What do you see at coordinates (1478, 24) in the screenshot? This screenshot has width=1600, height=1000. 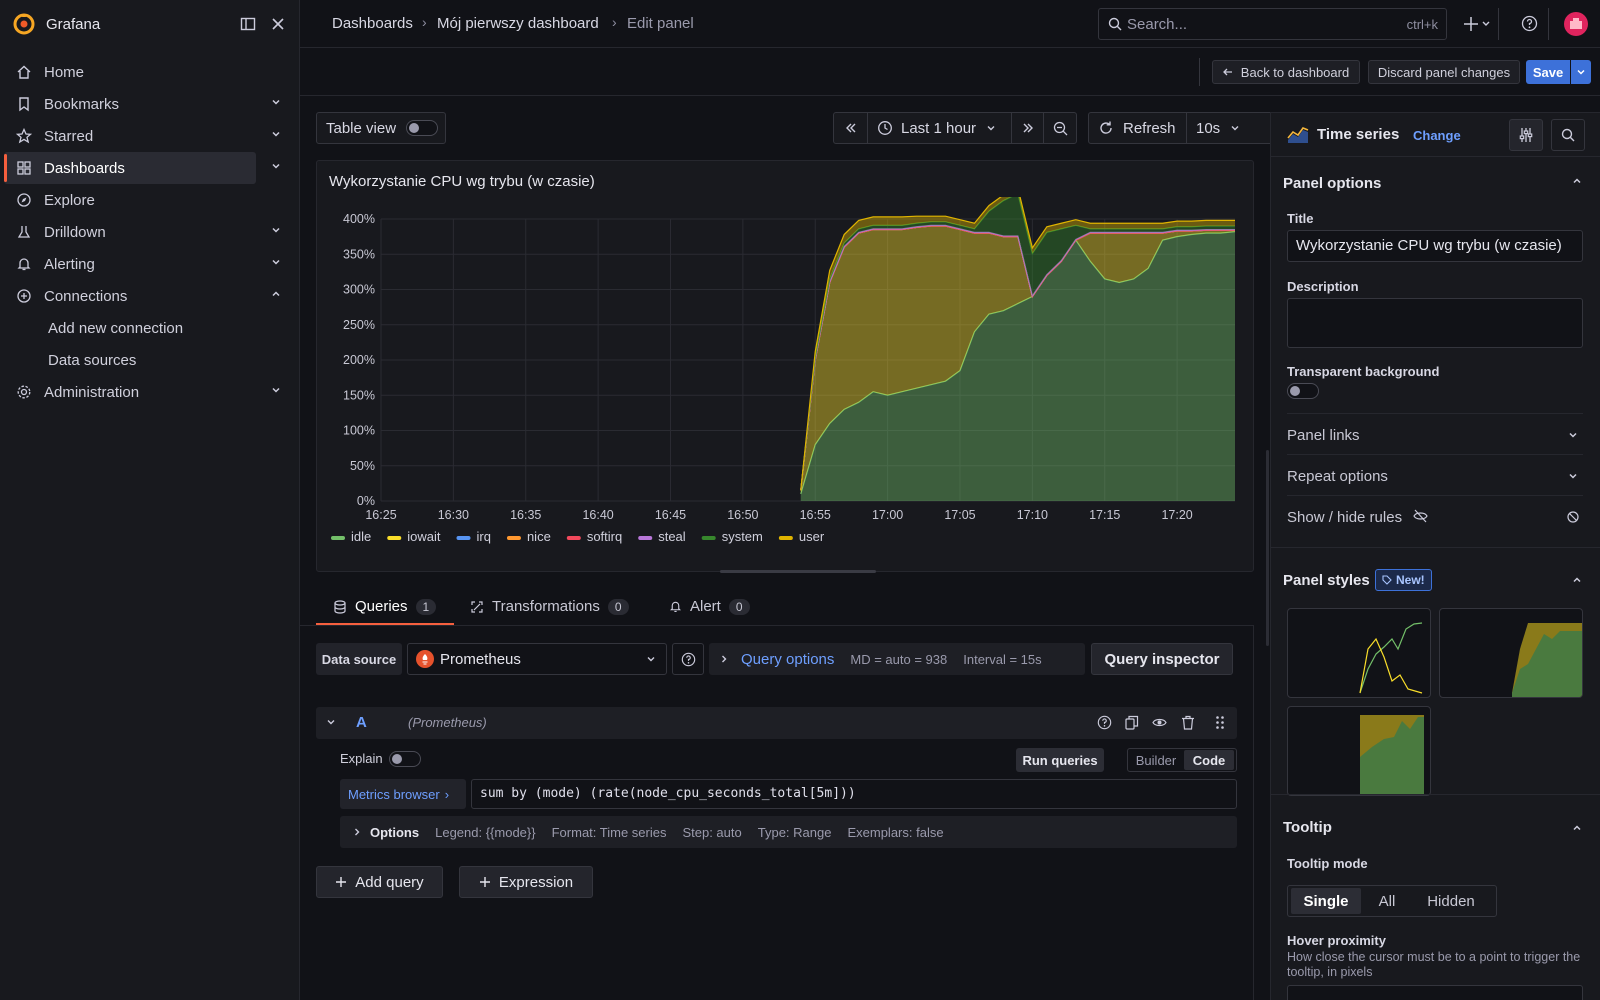 I see `add-plus-icon` at bounding box center [1478, 24].